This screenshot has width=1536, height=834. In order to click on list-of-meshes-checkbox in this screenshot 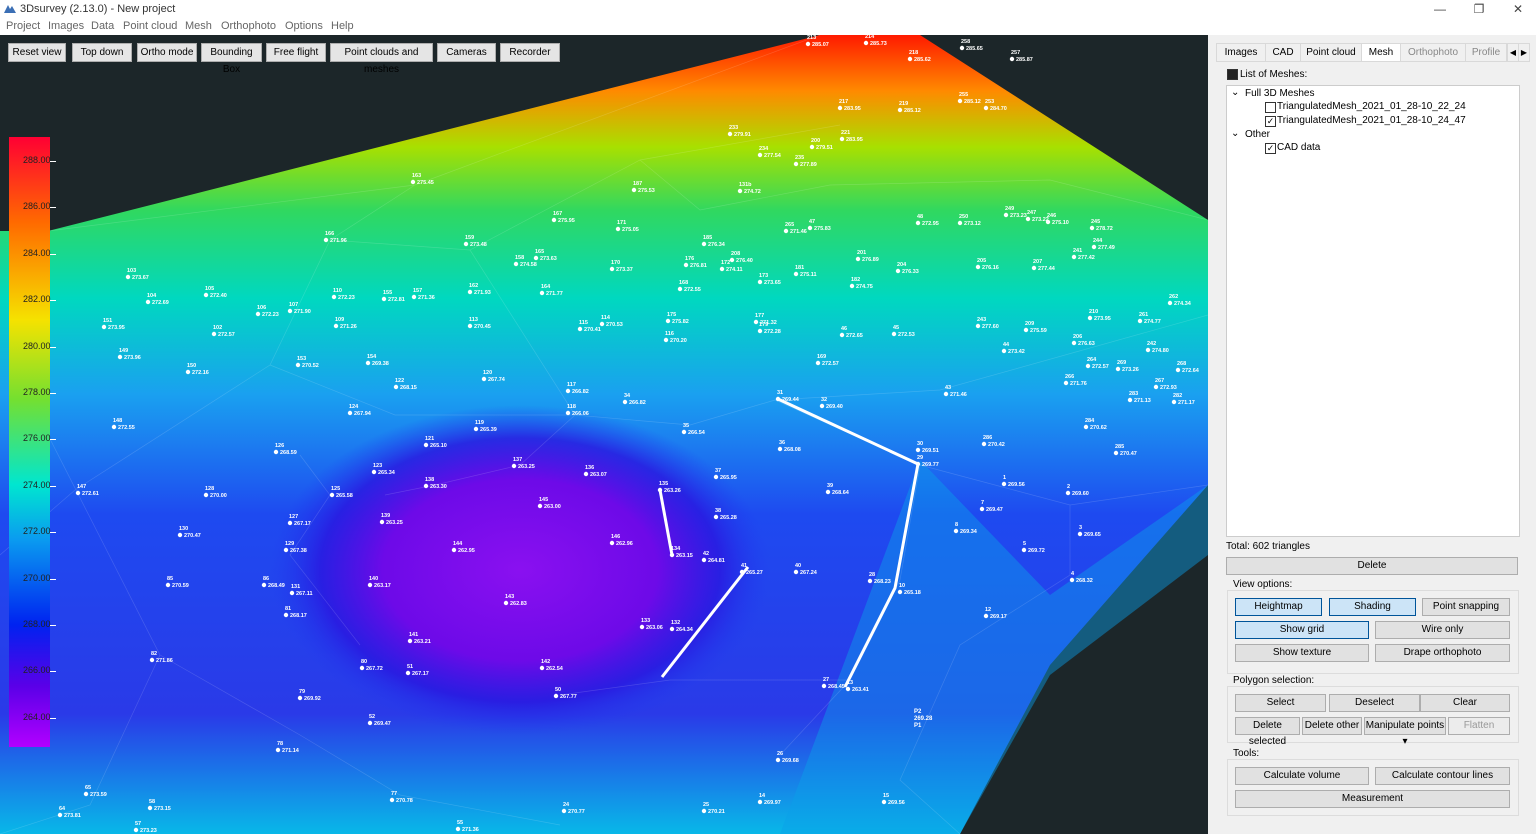, I will do `click(1232, 74)`.